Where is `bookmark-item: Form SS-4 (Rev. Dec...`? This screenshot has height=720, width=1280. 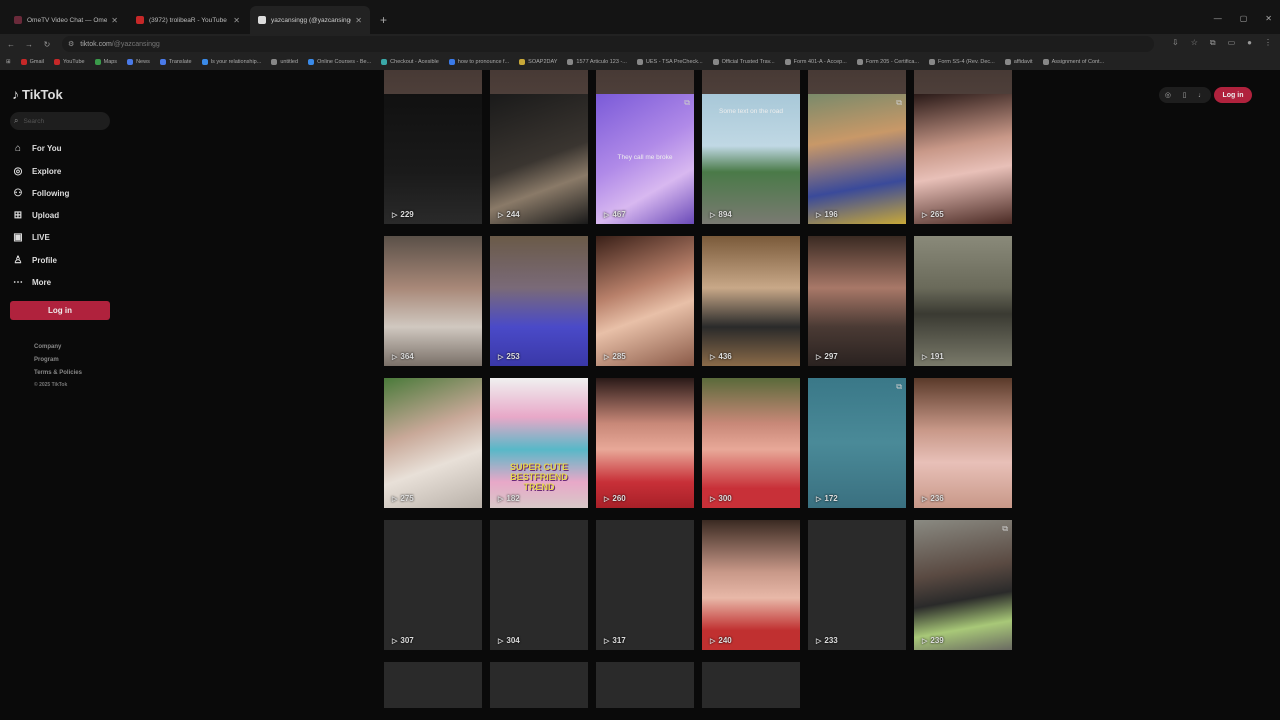 bookmark-item: Form SS-4 (Rev. Dec... is located at coordinates (961, 62).